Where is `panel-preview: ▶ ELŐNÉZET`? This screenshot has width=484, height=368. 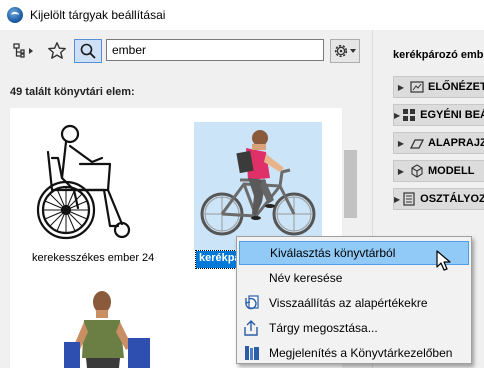 panel-preview: ▶ ELŐNÉZET is located at coordinates (438, 87).